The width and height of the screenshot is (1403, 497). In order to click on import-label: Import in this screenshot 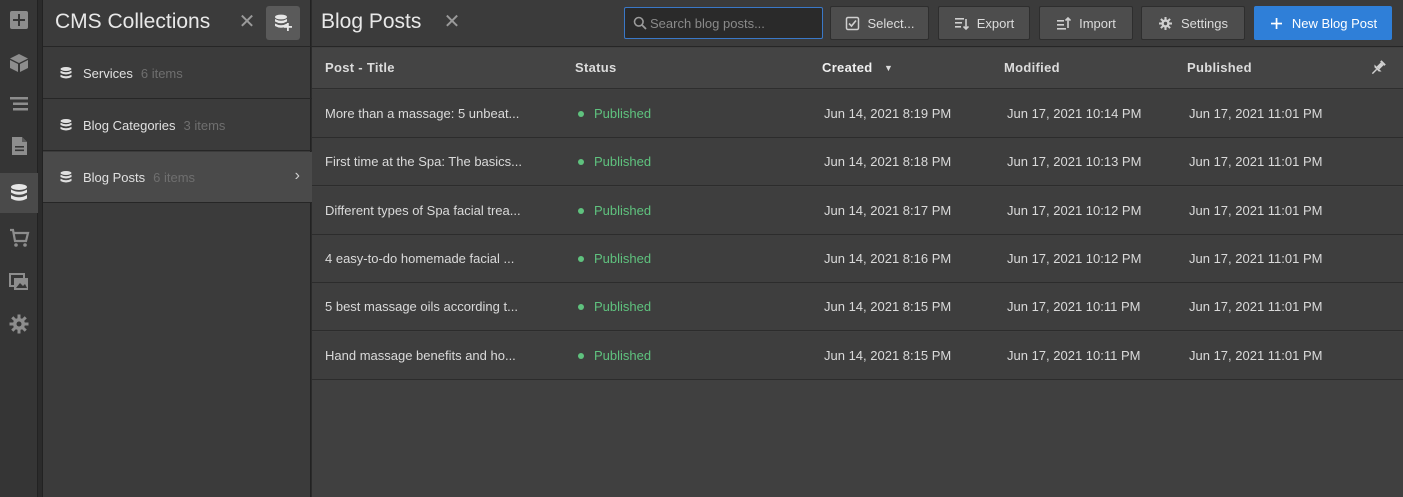, I will do `click(1097, 23)`.